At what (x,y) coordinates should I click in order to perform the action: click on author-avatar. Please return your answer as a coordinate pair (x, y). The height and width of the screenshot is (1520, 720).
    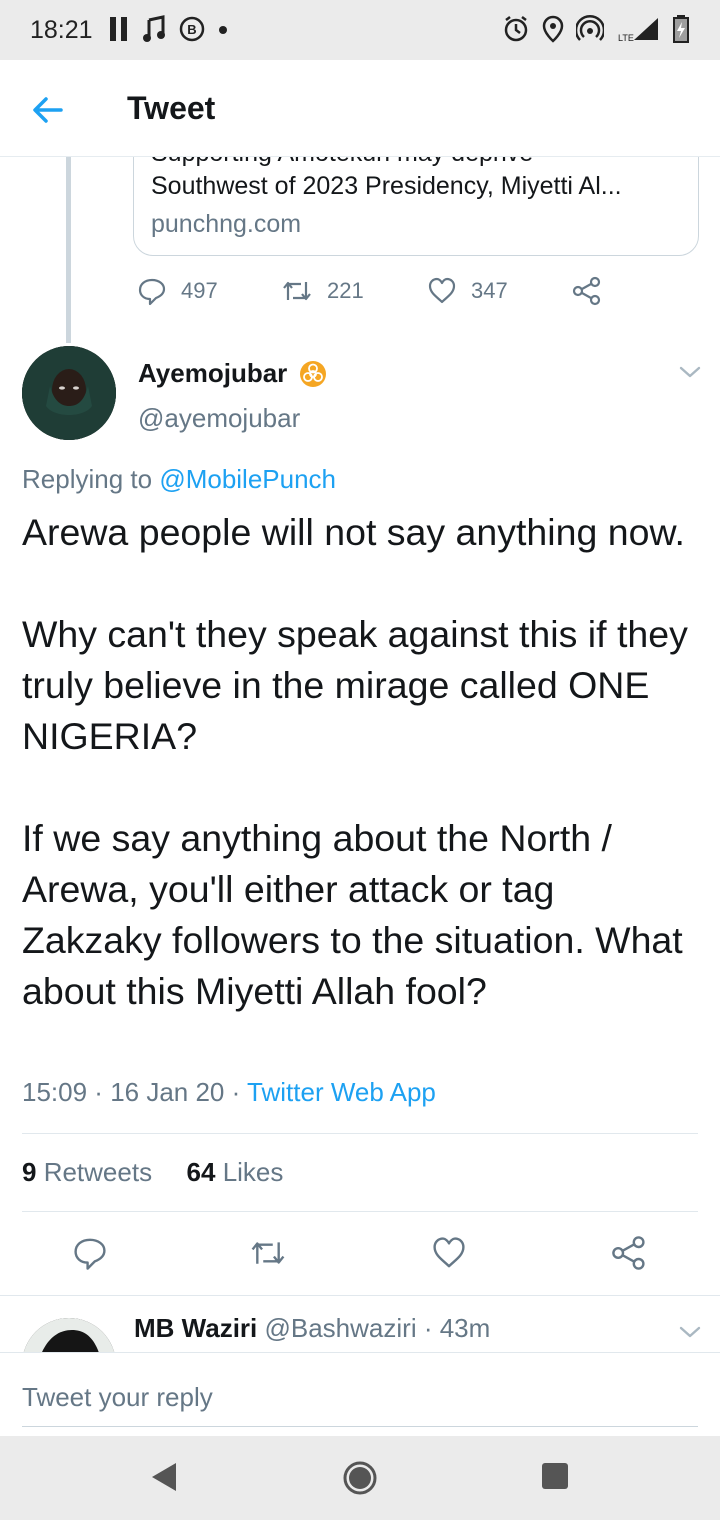
    Looking at the image, I should click on (69, 393).